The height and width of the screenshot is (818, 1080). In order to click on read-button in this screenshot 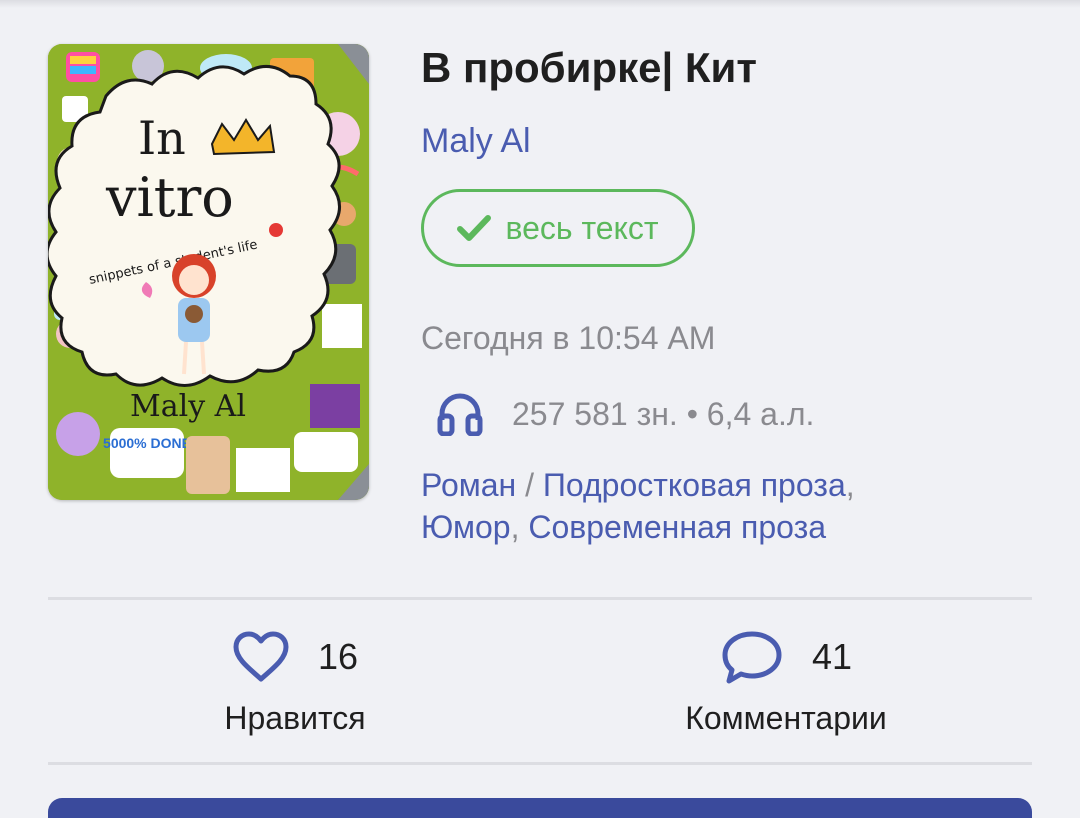, I will do `click(540, 808)`.